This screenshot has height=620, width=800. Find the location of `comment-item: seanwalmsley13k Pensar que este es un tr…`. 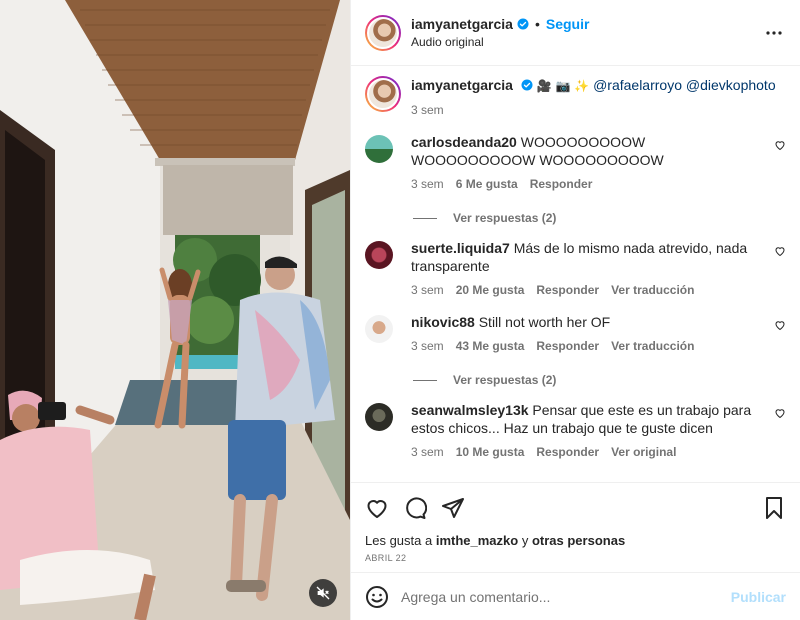

comment-item: seanwalmsley13k Pensar que este es un tr… is located at coordinates (575, 431).